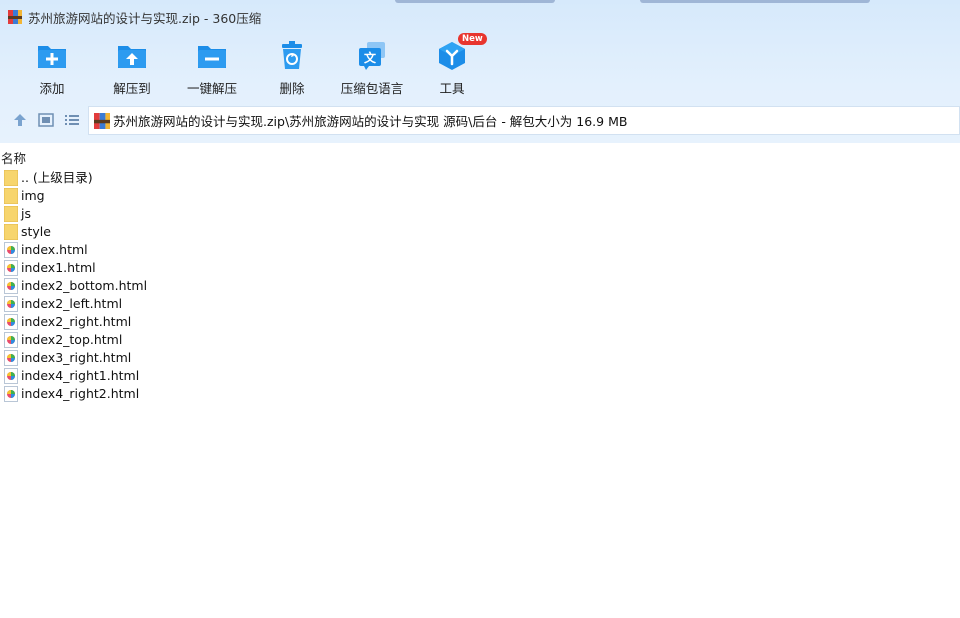  I want to click on list-item: index2_right.html, so click(480, 322).